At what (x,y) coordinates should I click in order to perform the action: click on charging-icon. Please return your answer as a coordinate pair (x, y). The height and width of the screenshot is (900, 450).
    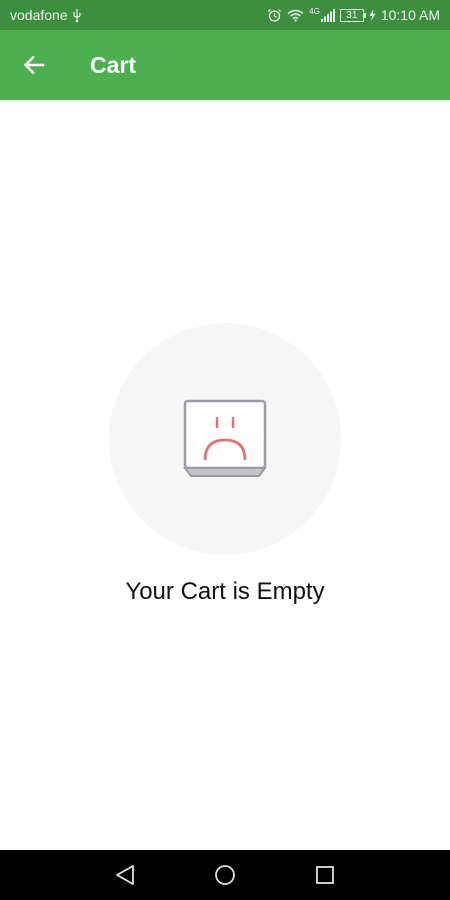
    Looking at the image, I should click on (372, 15).